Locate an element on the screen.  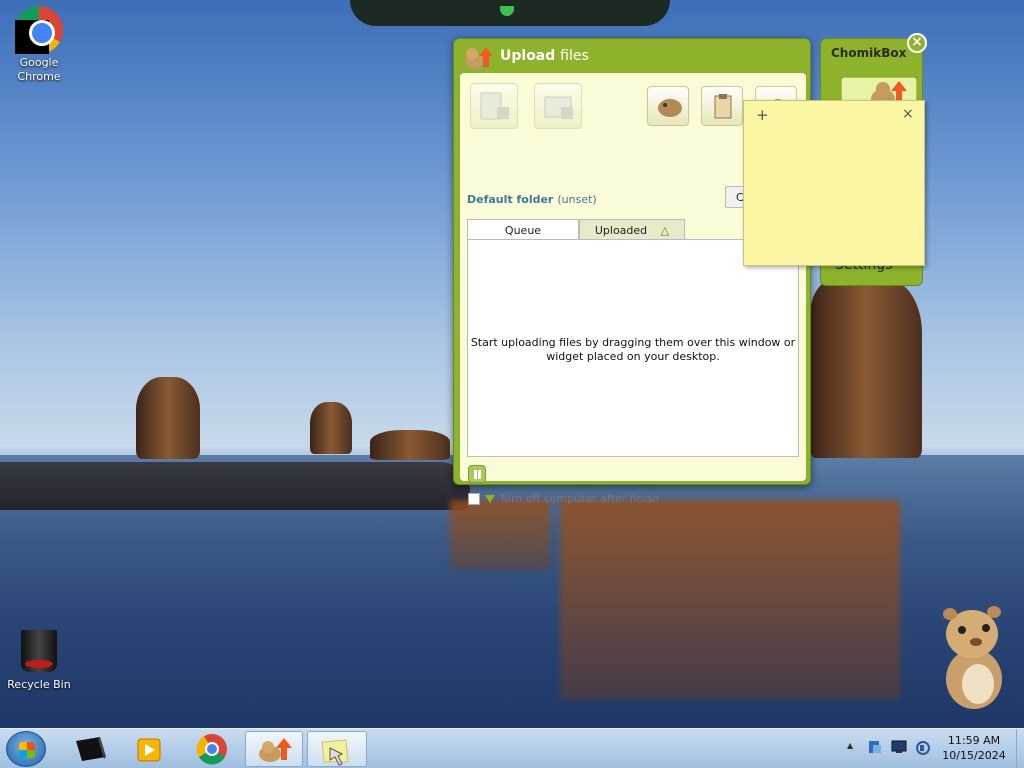
sticky-note: + × is located at coordinates (834, 183).